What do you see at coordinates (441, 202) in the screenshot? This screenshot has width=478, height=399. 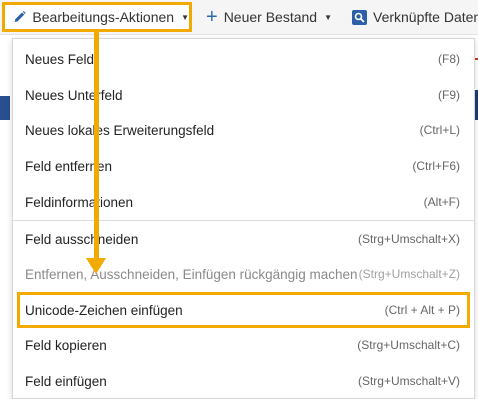 I see `menu-item-shortcut: (Alt+F)` at bounding box center [441, 202].